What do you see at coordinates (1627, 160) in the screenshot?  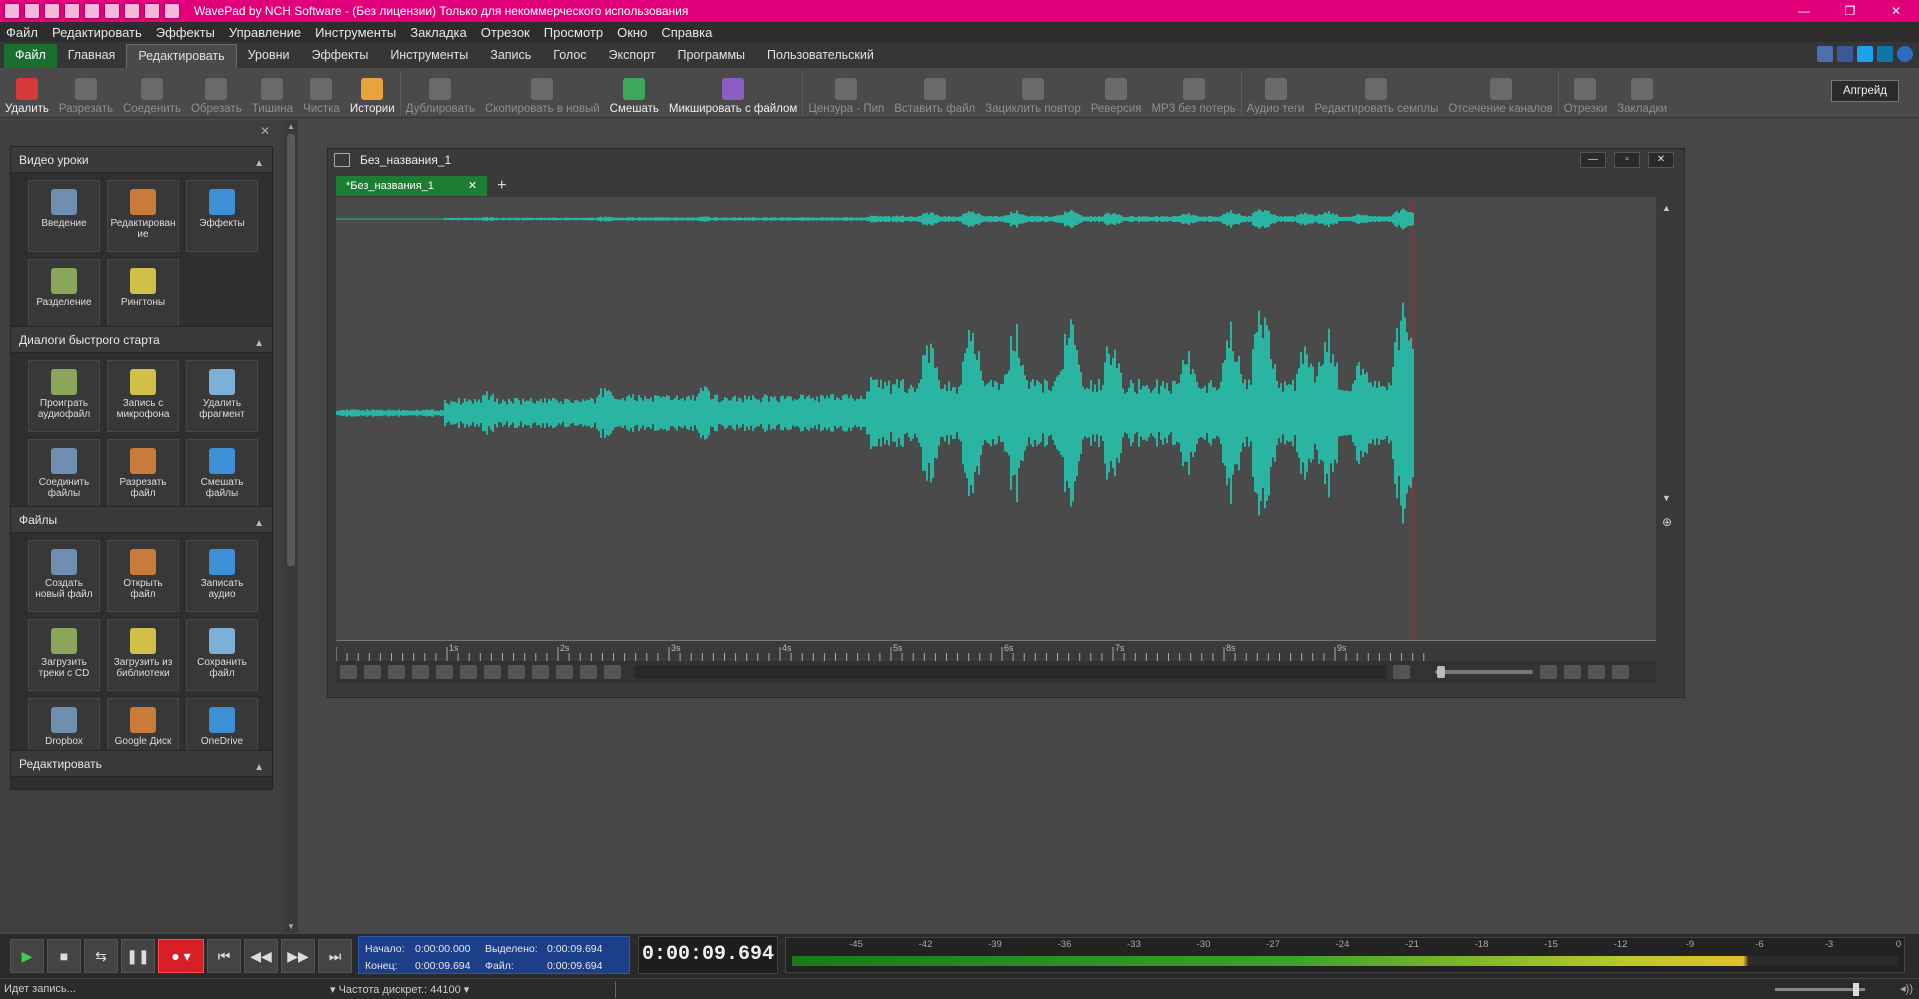 I see `doc-maximize-button: ▫` at bounding box center [1627, 160].